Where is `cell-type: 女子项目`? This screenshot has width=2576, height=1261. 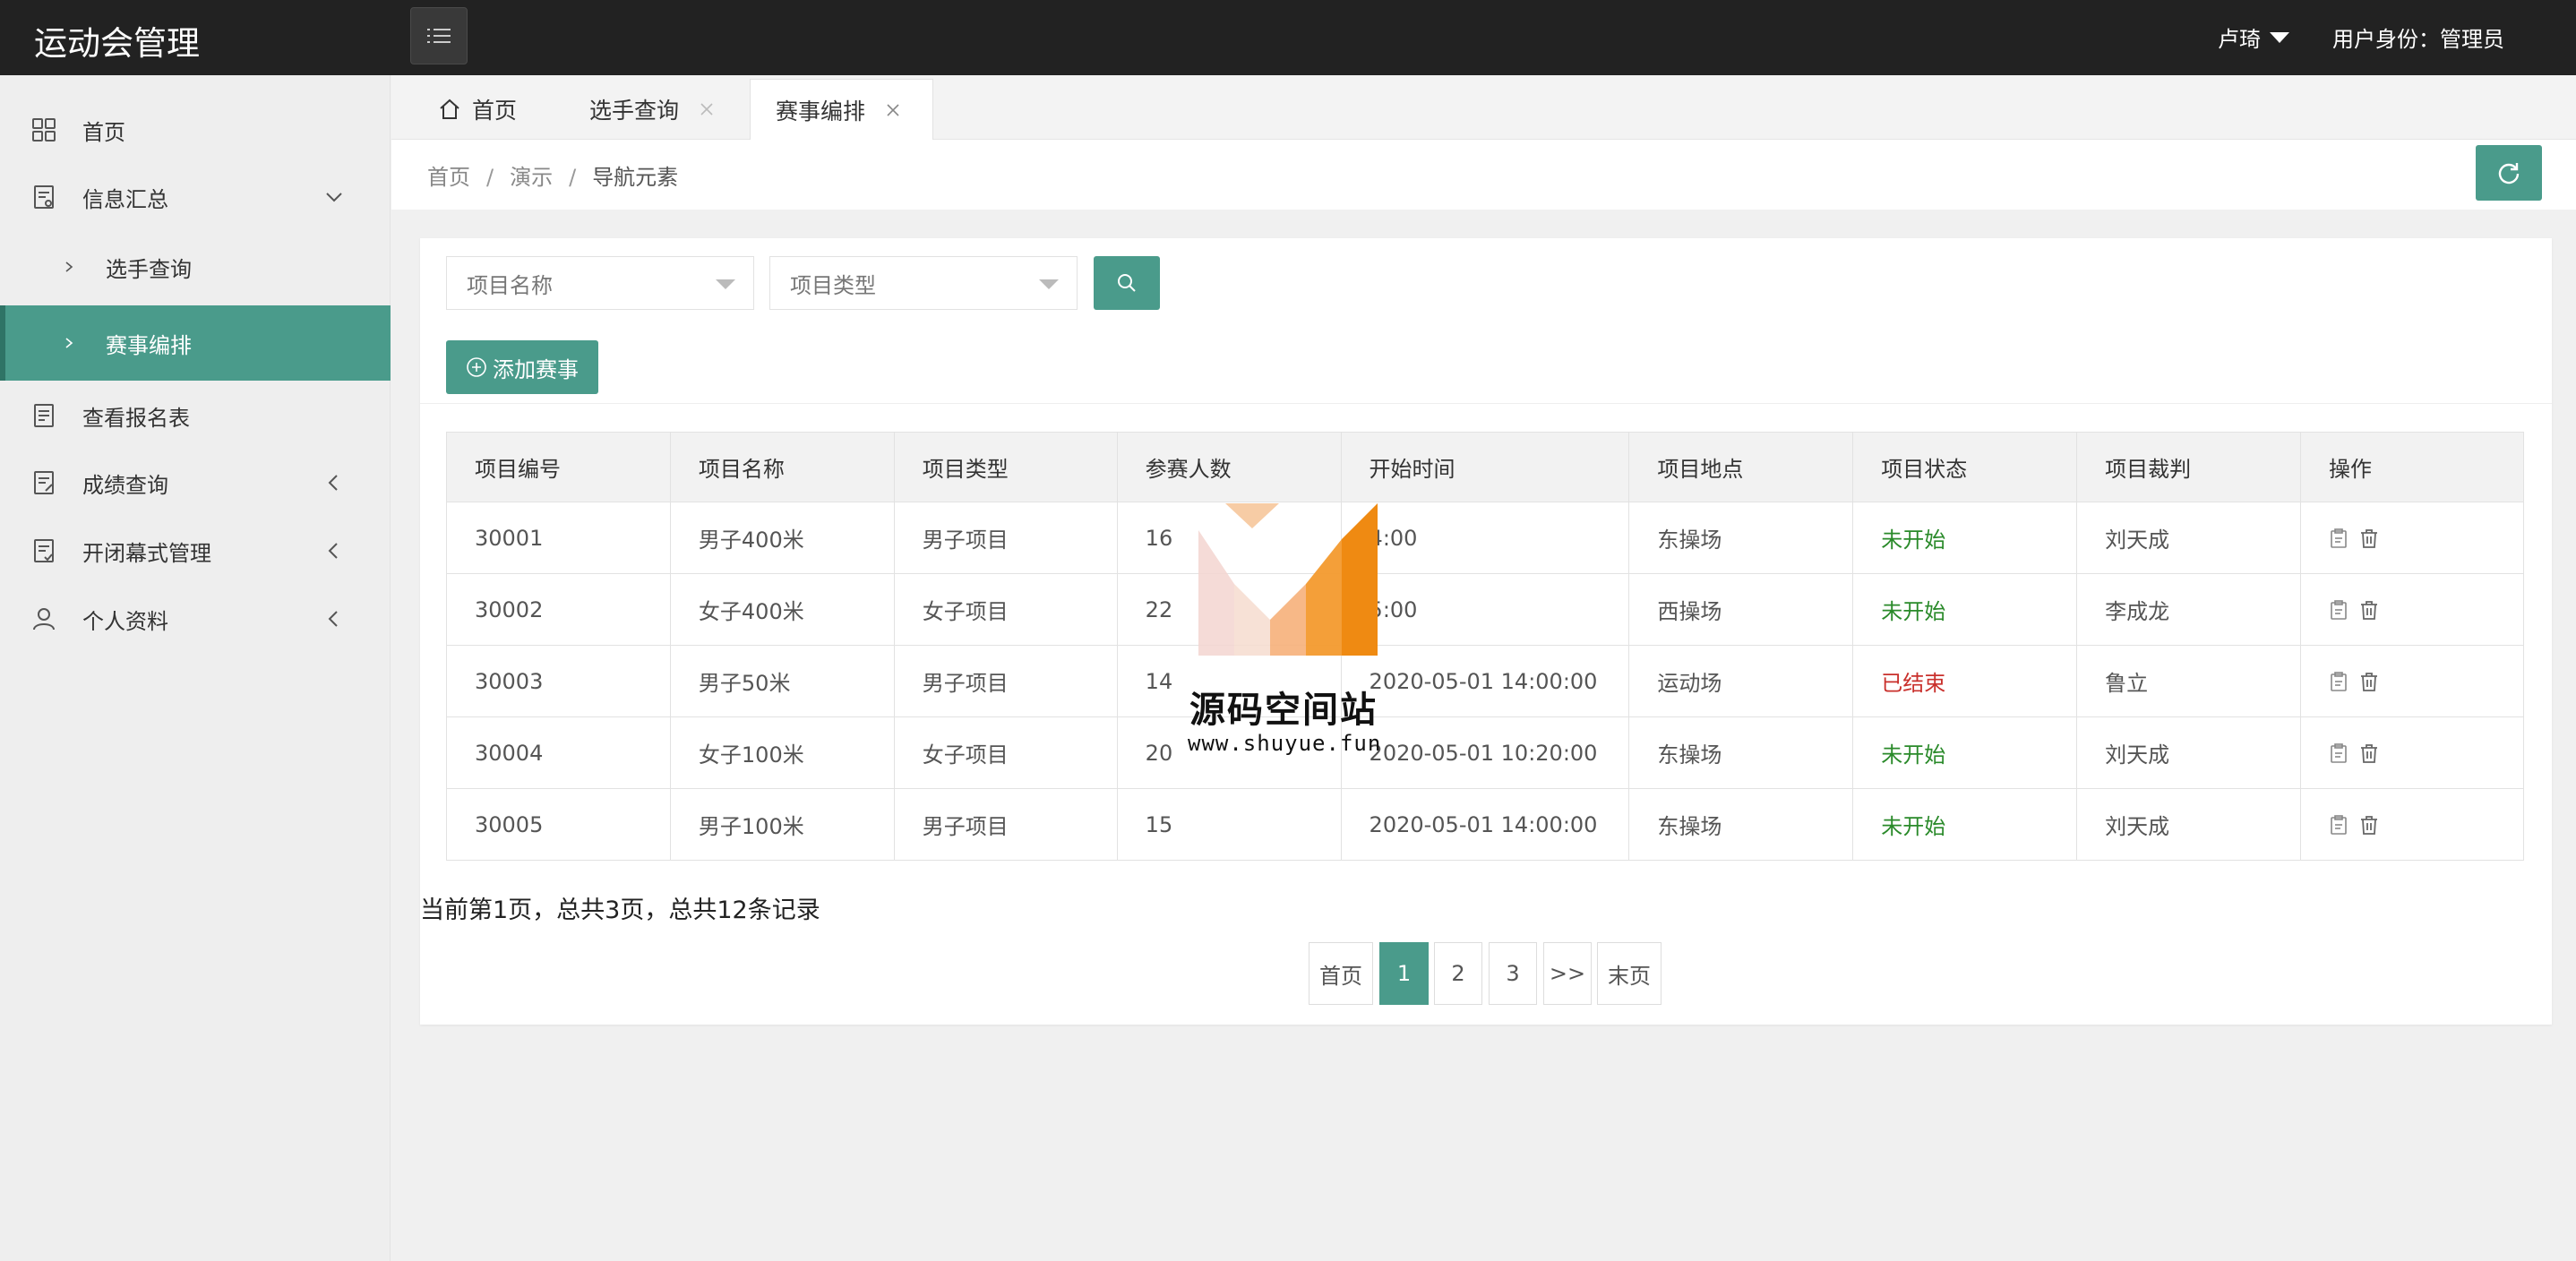 cell-type: 女子项目 is located at coordinates (1005, 752).